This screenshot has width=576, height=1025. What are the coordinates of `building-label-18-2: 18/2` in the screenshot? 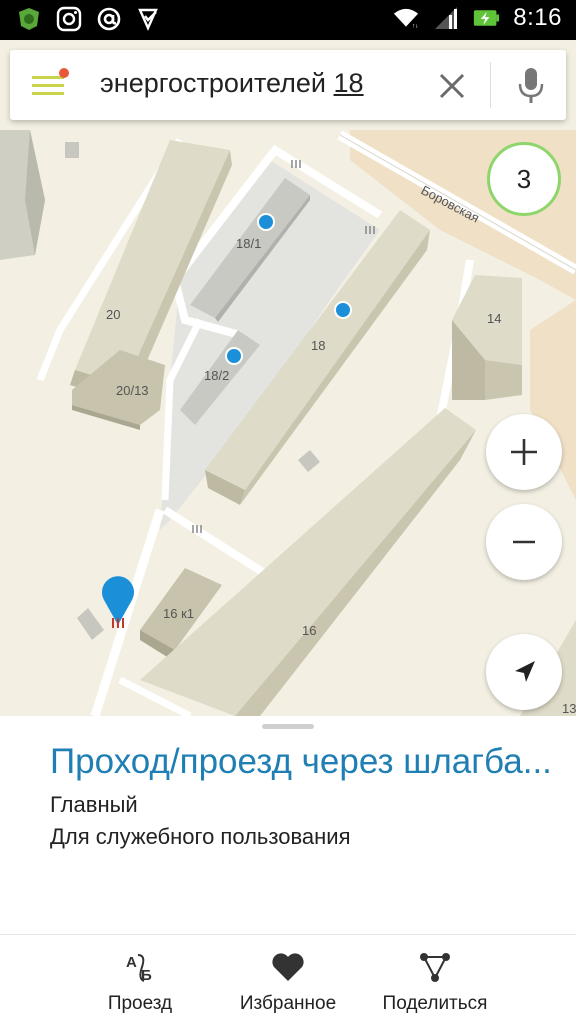 It's located at (216, 375).